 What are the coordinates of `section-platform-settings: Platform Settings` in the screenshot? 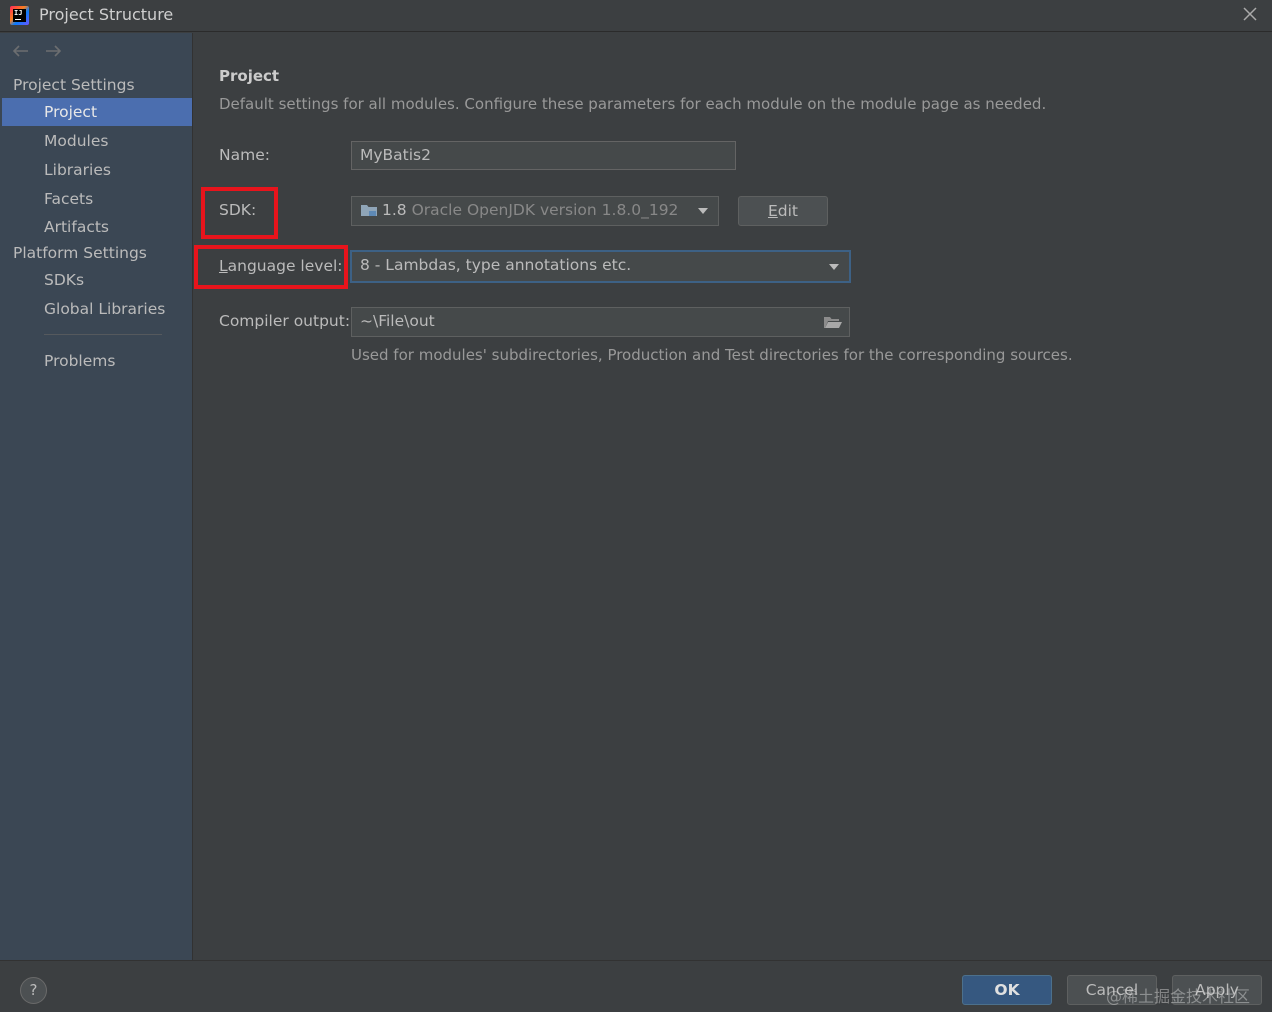 It's located at (80, 253).